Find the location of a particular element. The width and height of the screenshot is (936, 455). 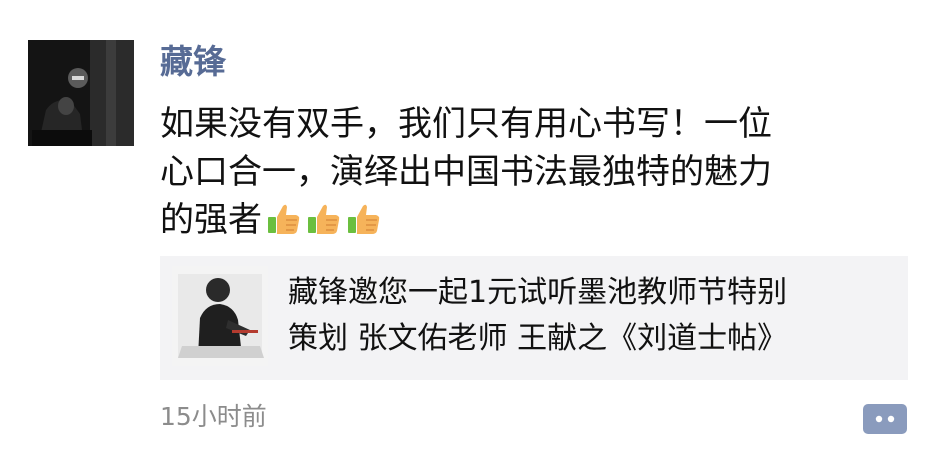

post-text-line: 如果没有双手，我们只有用心书写！一位 is located at coordinates (466, 124).